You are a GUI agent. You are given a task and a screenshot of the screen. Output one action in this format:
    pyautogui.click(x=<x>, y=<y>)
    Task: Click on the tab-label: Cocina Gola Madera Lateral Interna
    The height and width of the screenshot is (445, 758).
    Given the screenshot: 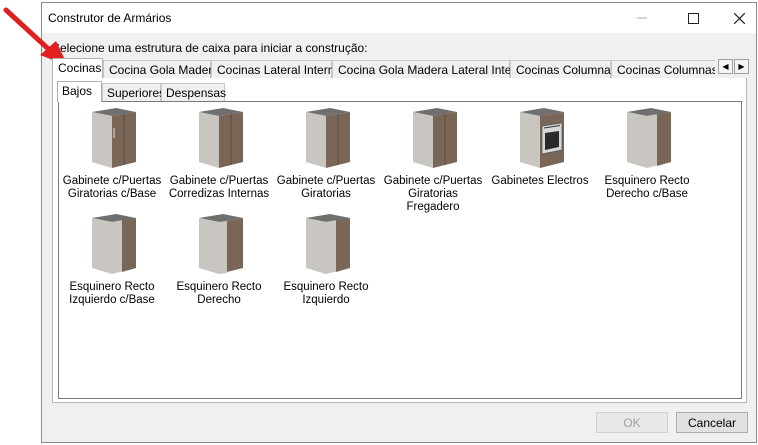 What is the action you would take?
    pyautogui.click(x=433, y=70)
    